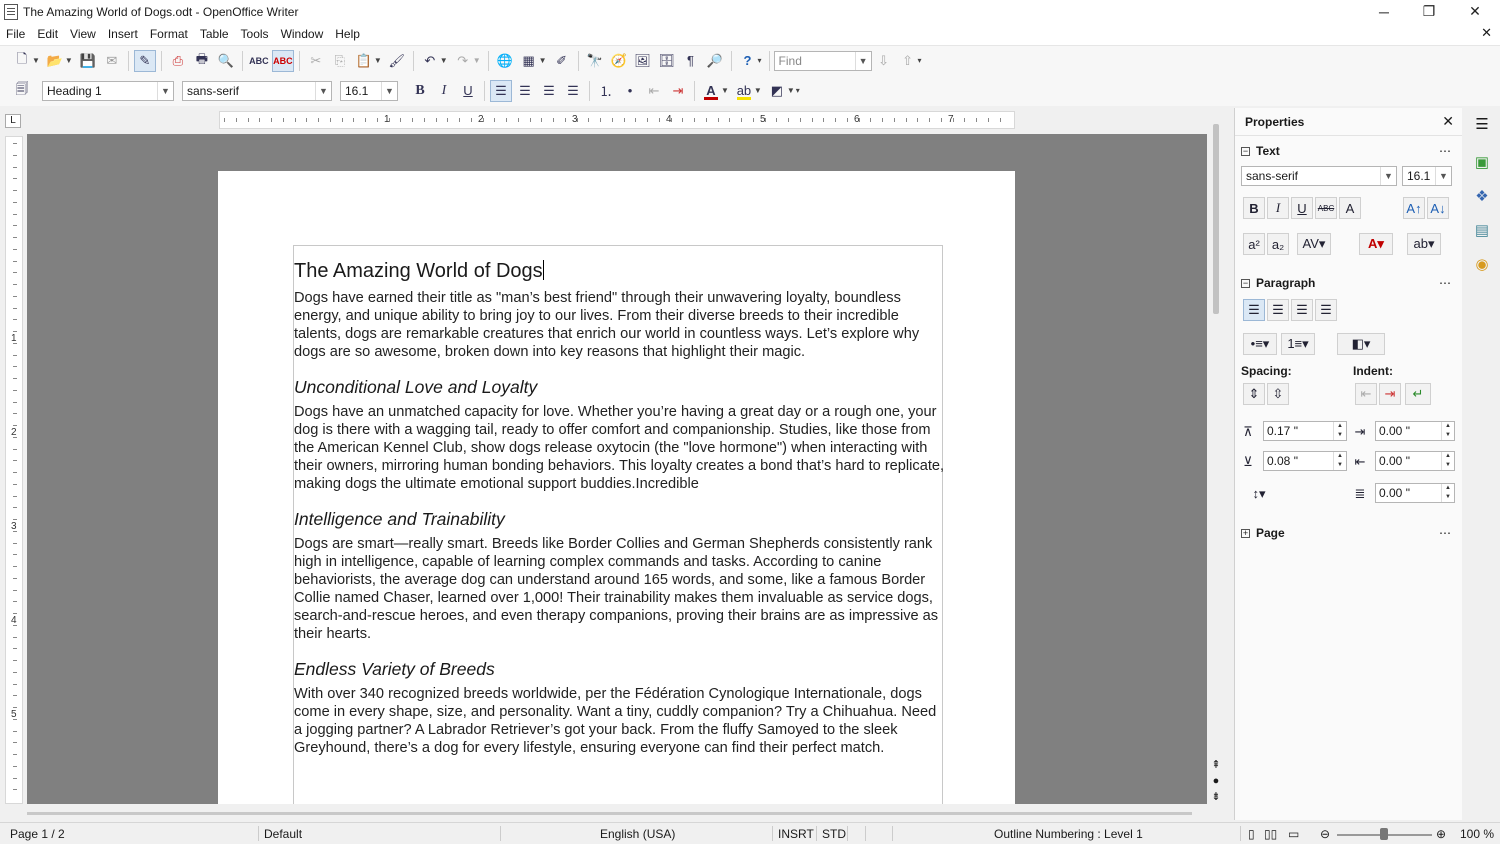 The image size is (1500, 844). I want to click on navigation-icon: ●, so click(1216, 781).